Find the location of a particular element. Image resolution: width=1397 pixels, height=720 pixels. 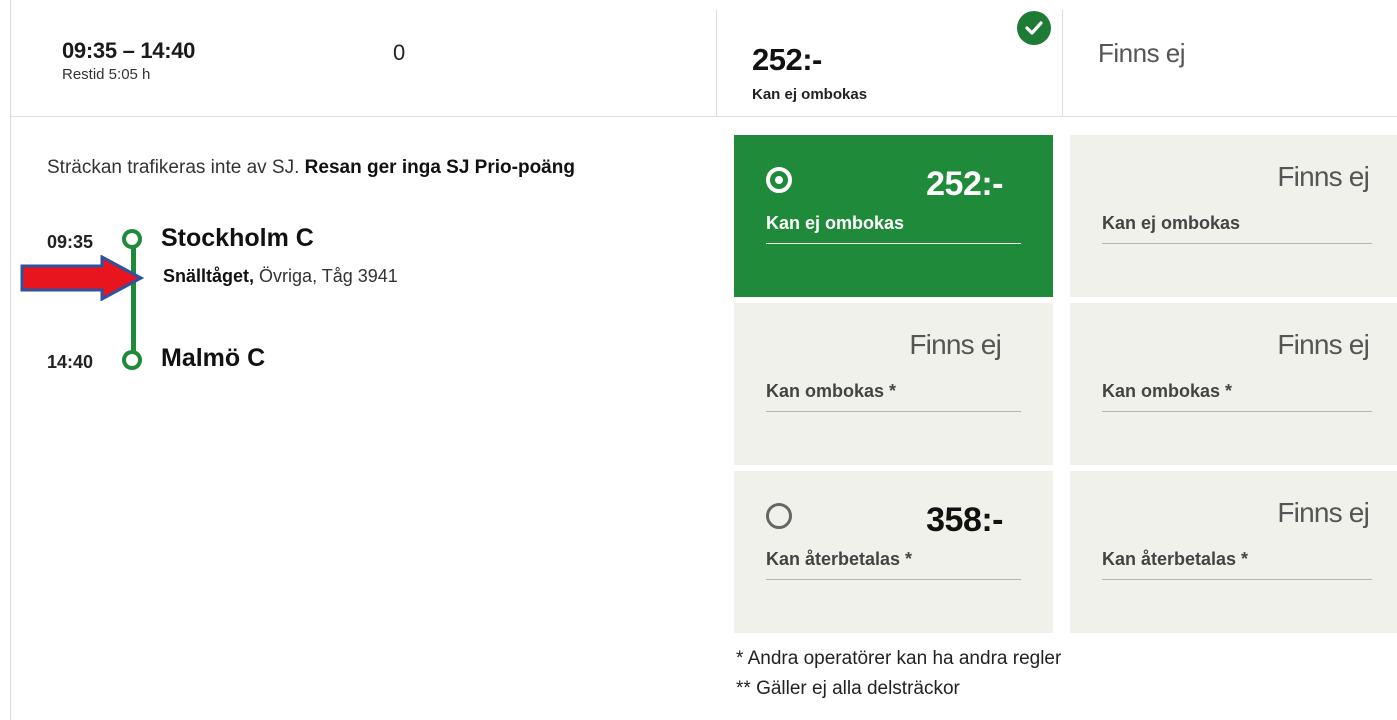

fare-price: 252:- is located at coordinates (964, 184).